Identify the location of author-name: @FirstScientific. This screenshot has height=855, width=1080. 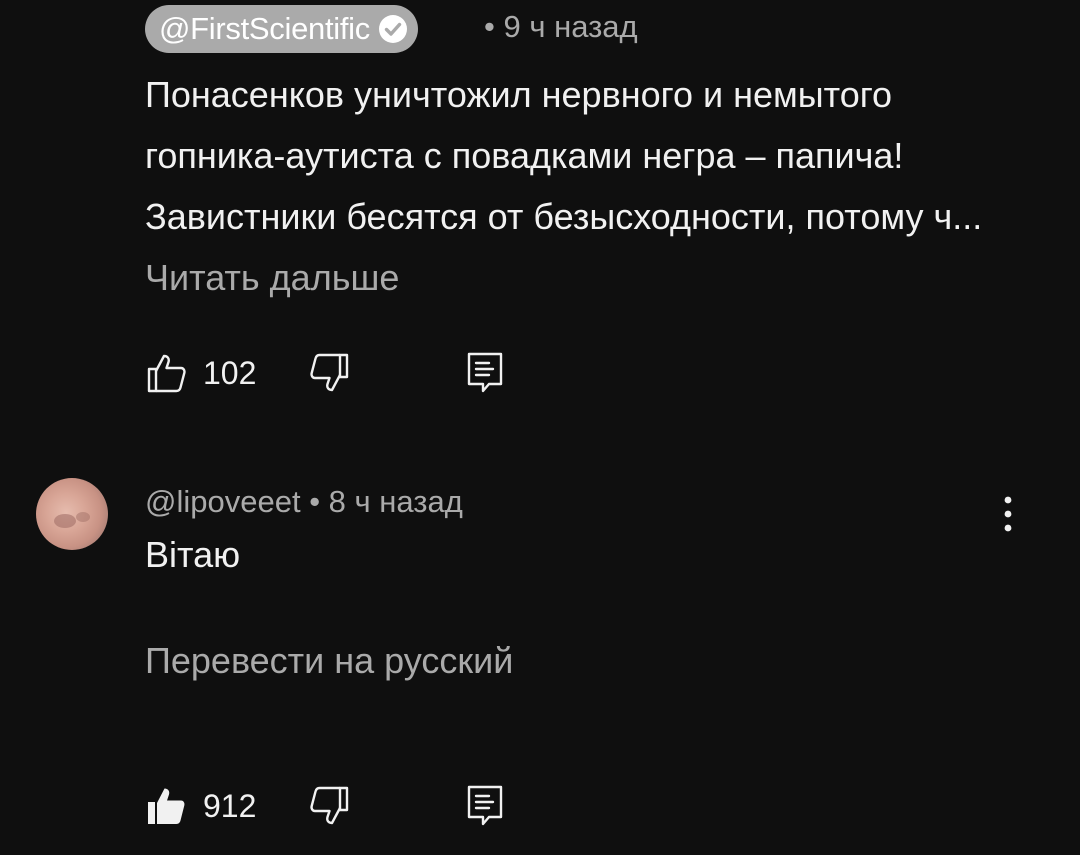
(264, 28).